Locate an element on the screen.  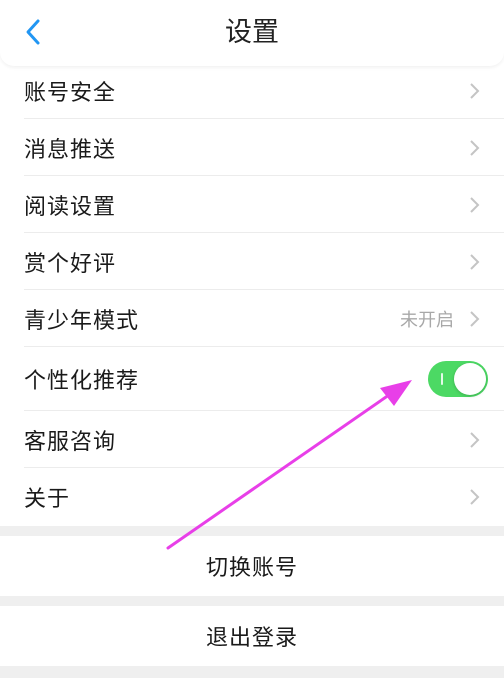
page-title: 设置 is located at coordinates (252, 32).